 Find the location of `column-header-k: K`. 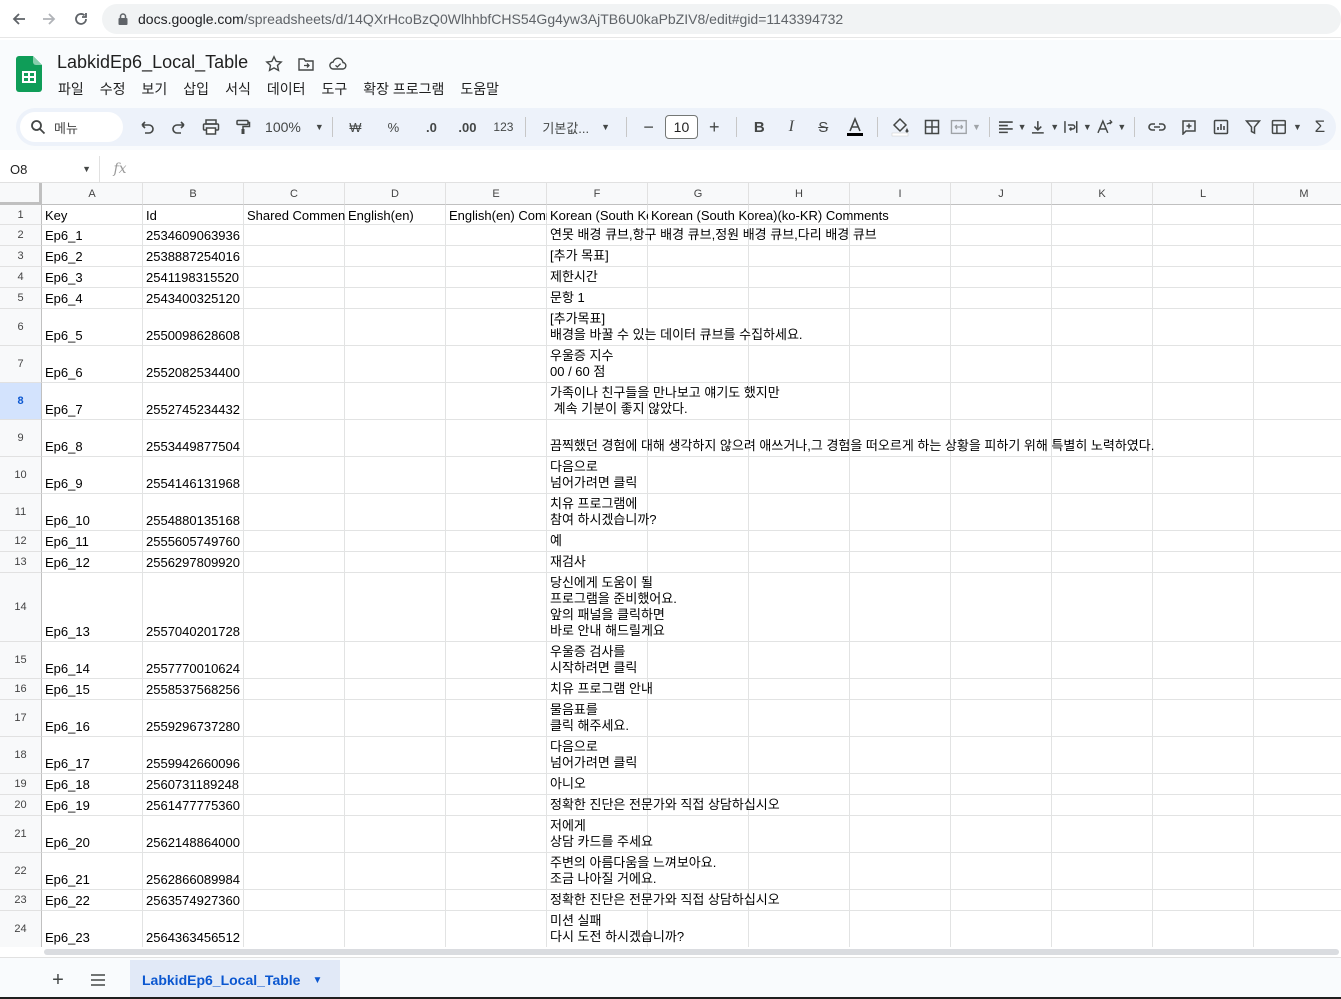

column-header-k: K is located at coordinates (1102, 194).